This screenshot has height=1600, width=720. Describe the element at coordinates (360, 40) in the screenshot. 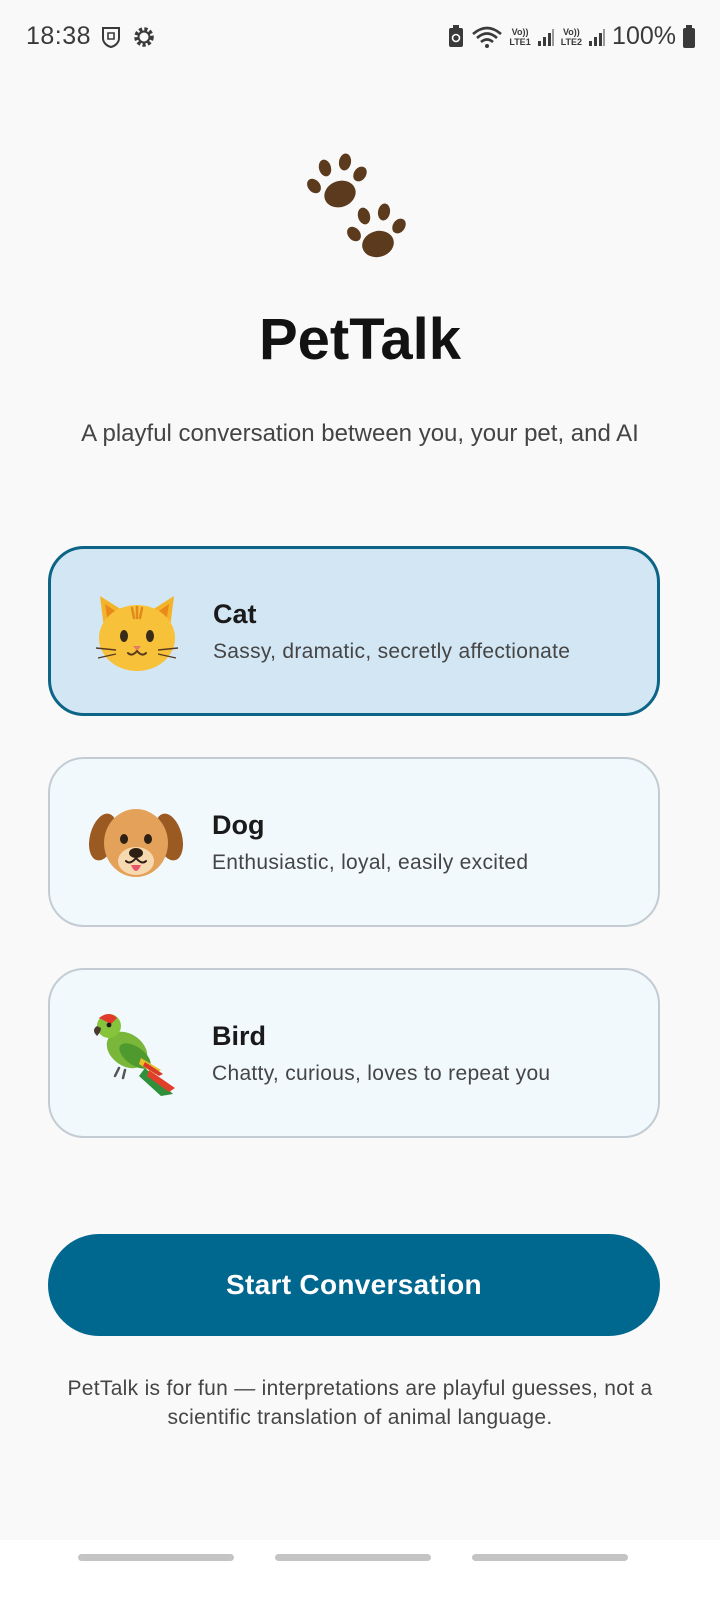

I see `status-bar: 18:38 Vo)) LTE1 Vo)) LTE2 100%` at that location.